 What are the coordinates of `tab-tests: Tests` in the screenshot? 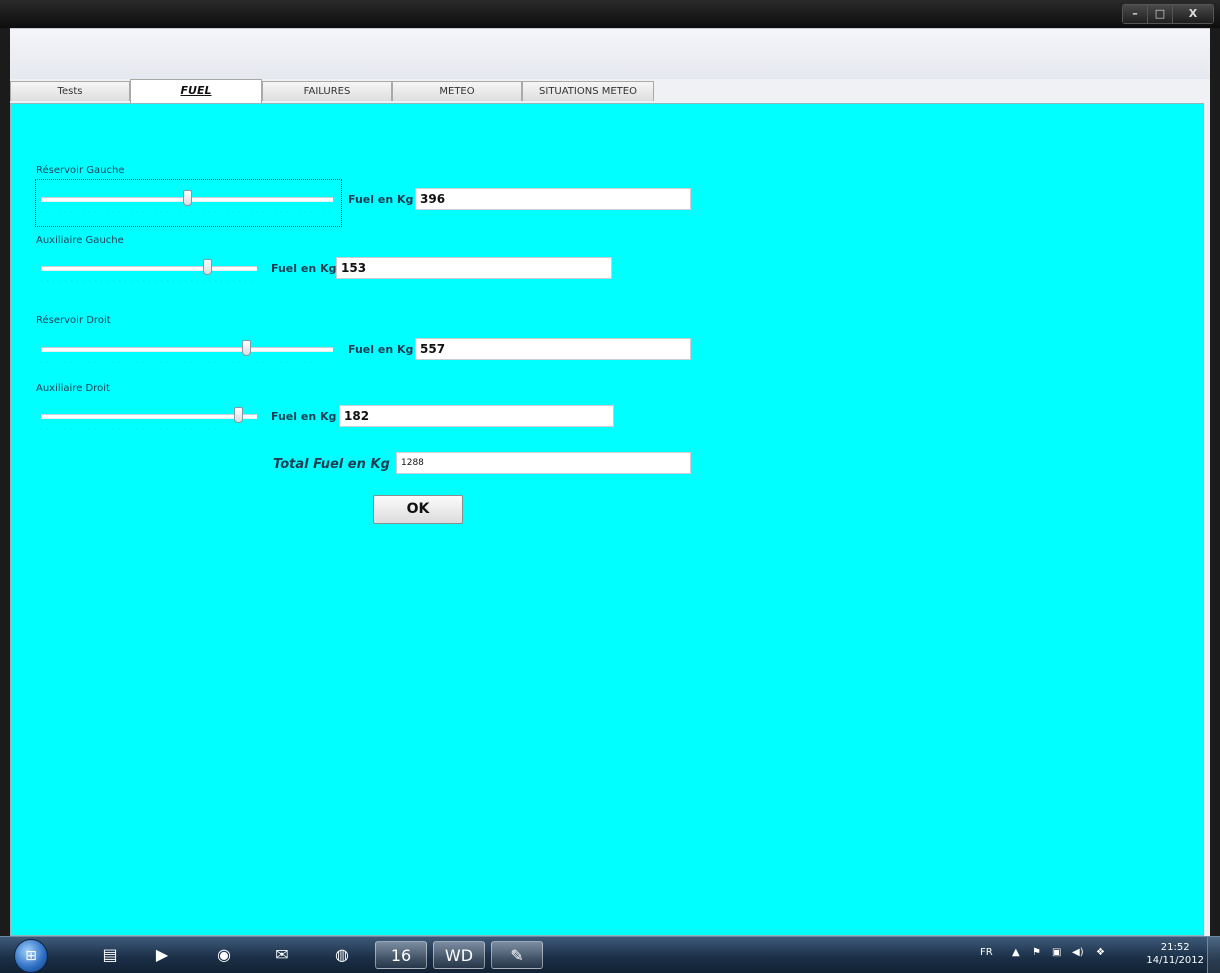 It's located at (70, 91).